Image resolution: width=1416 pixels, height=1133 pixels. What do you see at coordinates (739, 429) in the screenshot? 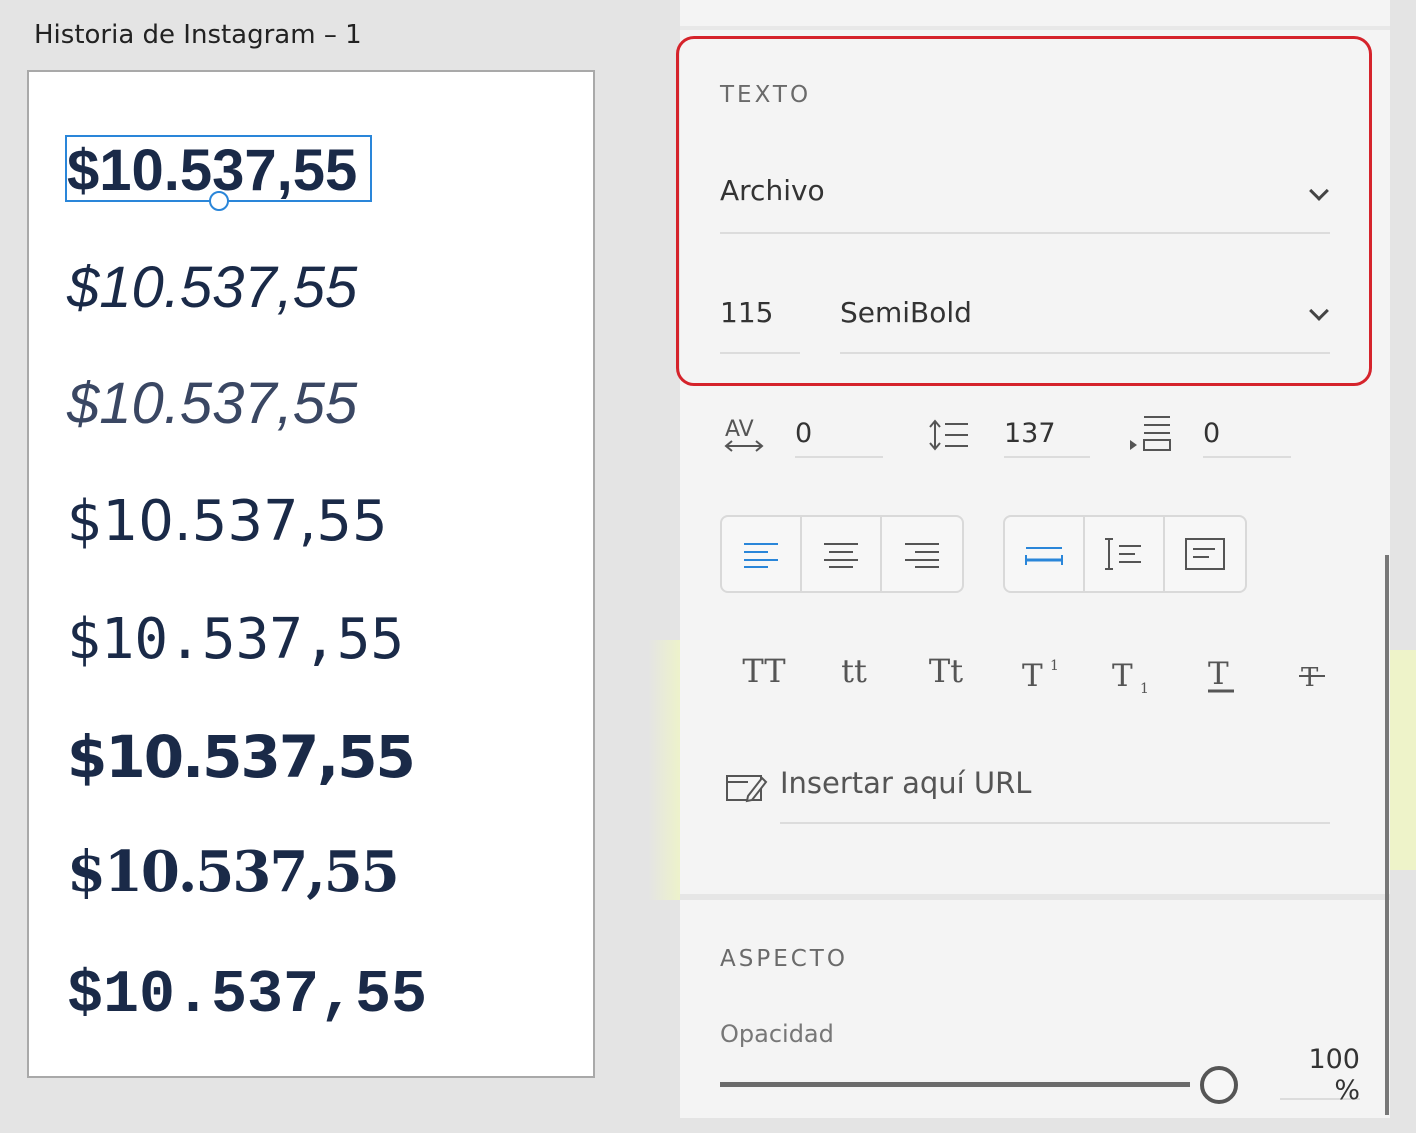
I see `svg-text: AV` at bounding box center [739, 429].